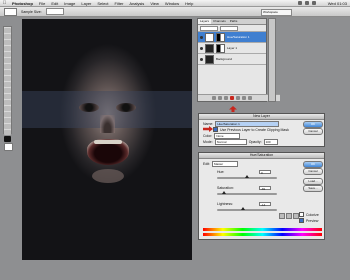 This screenshot has height=280, width=350. I want to click on tool-preset-picker, so click(10, 11).